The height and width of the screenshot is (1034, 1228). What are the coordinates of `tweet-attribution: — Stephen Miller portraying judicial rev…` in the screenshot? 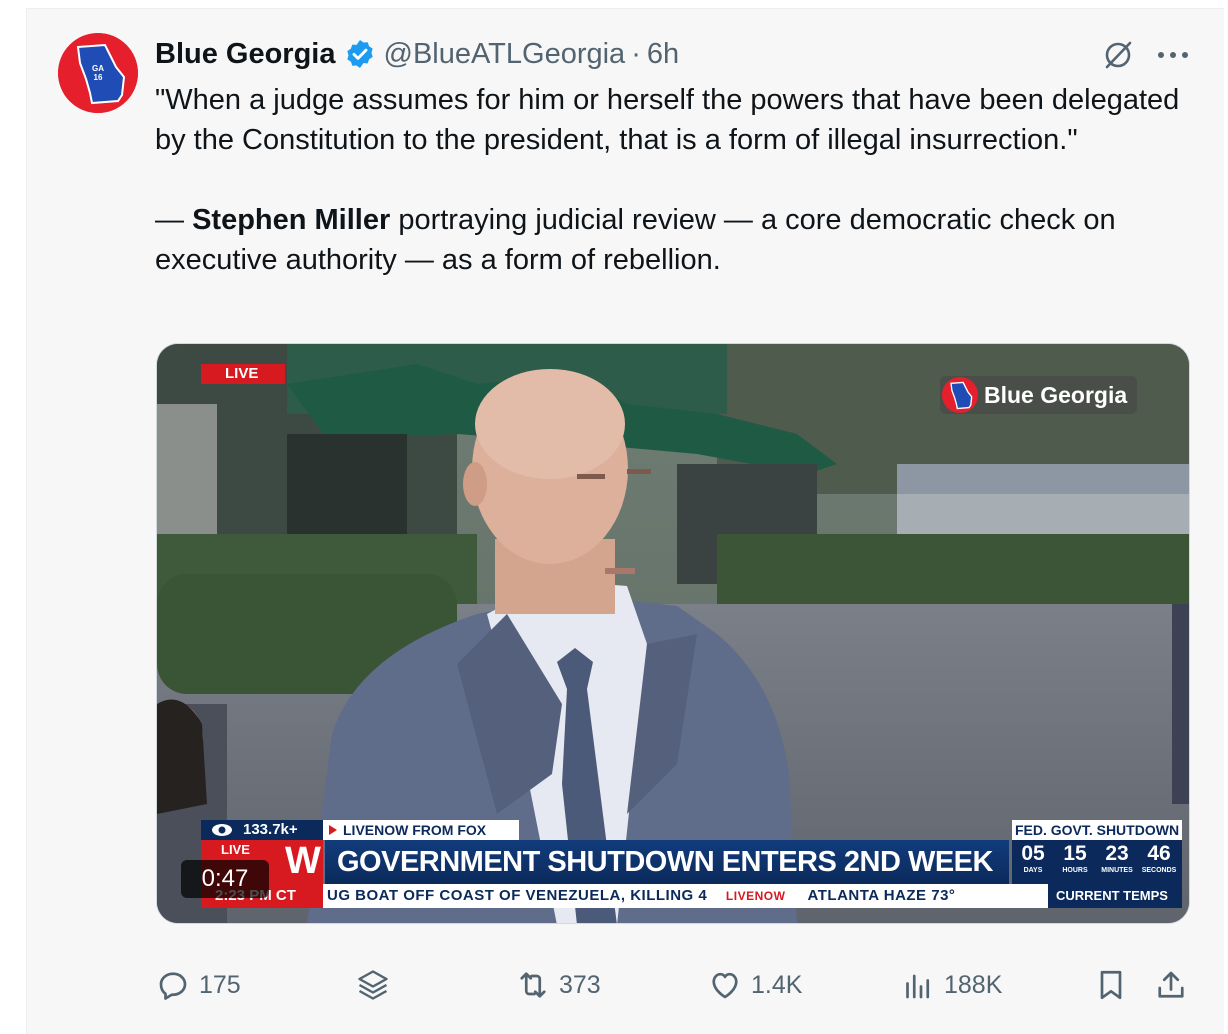 It's located at (635, 240).